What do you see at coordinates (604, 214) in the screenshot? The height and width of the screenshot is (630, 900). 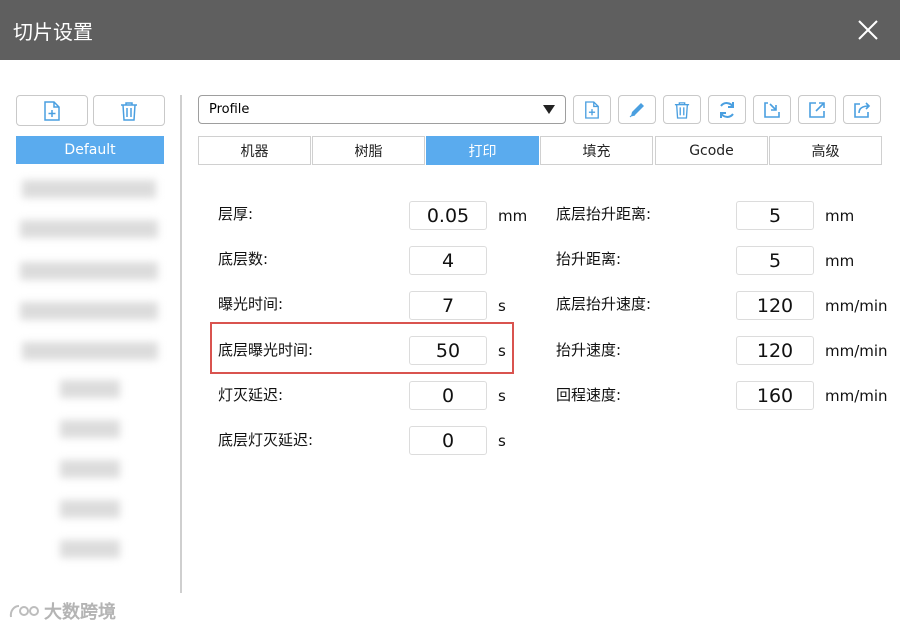 I see `bottom-lift-distance-label: 底层抬升距离:` at bounding box center [604, 214].